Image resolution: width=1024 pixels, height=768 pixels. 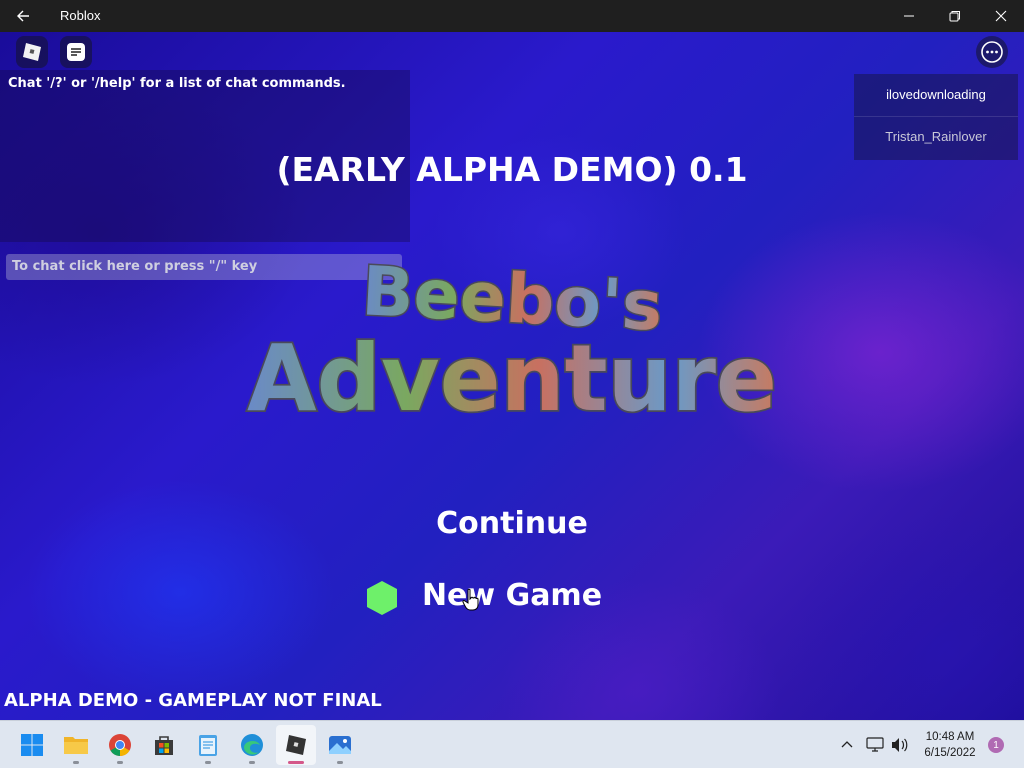 I want to click on network-icon, so click(x=875, y=744).